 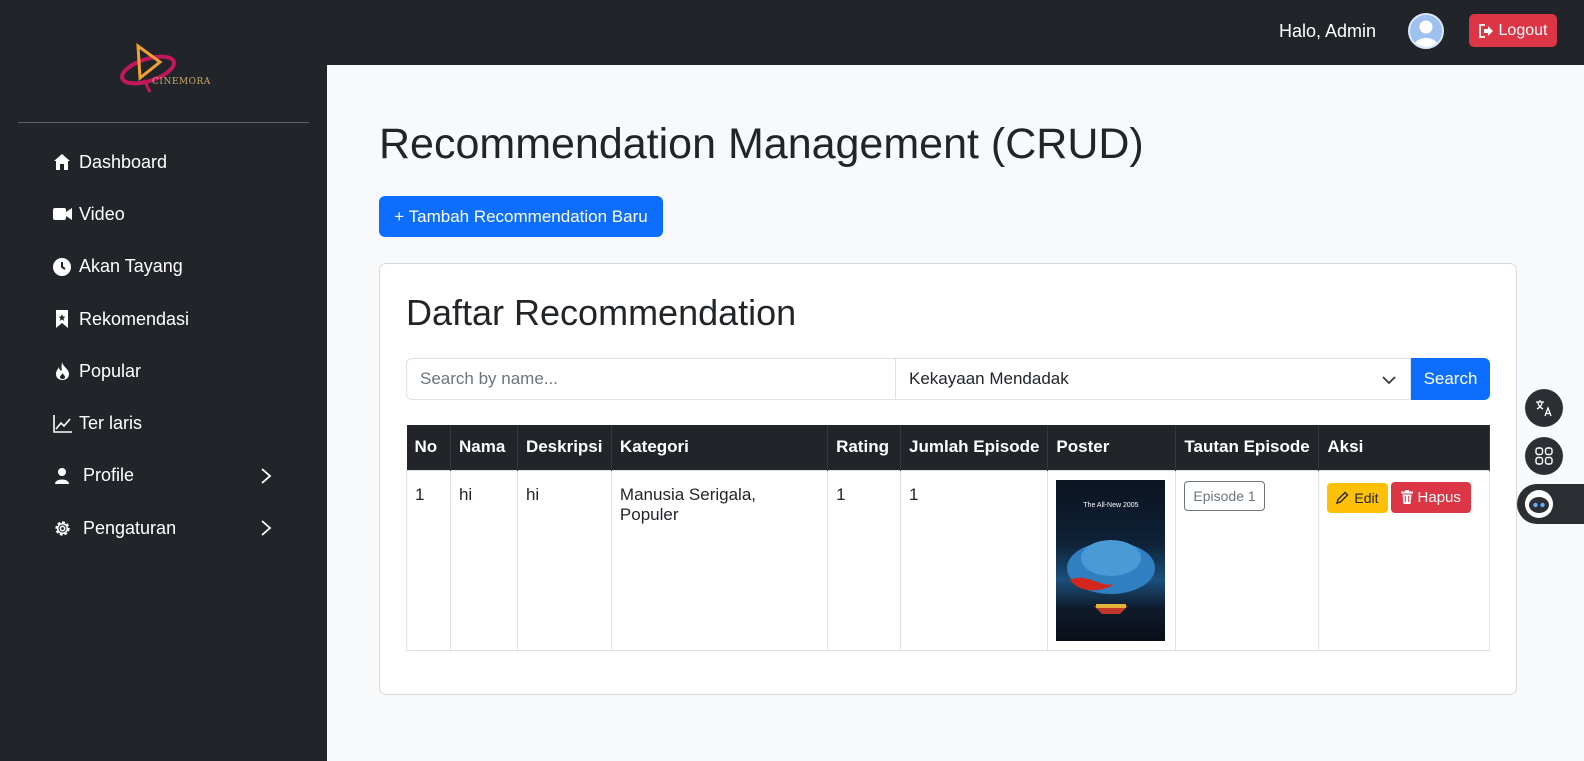 What do you see at coordinates (1328, 31) in the screenshot?
I see `greeting-text: Halo, Admin` at bounding box center [1328, 31].